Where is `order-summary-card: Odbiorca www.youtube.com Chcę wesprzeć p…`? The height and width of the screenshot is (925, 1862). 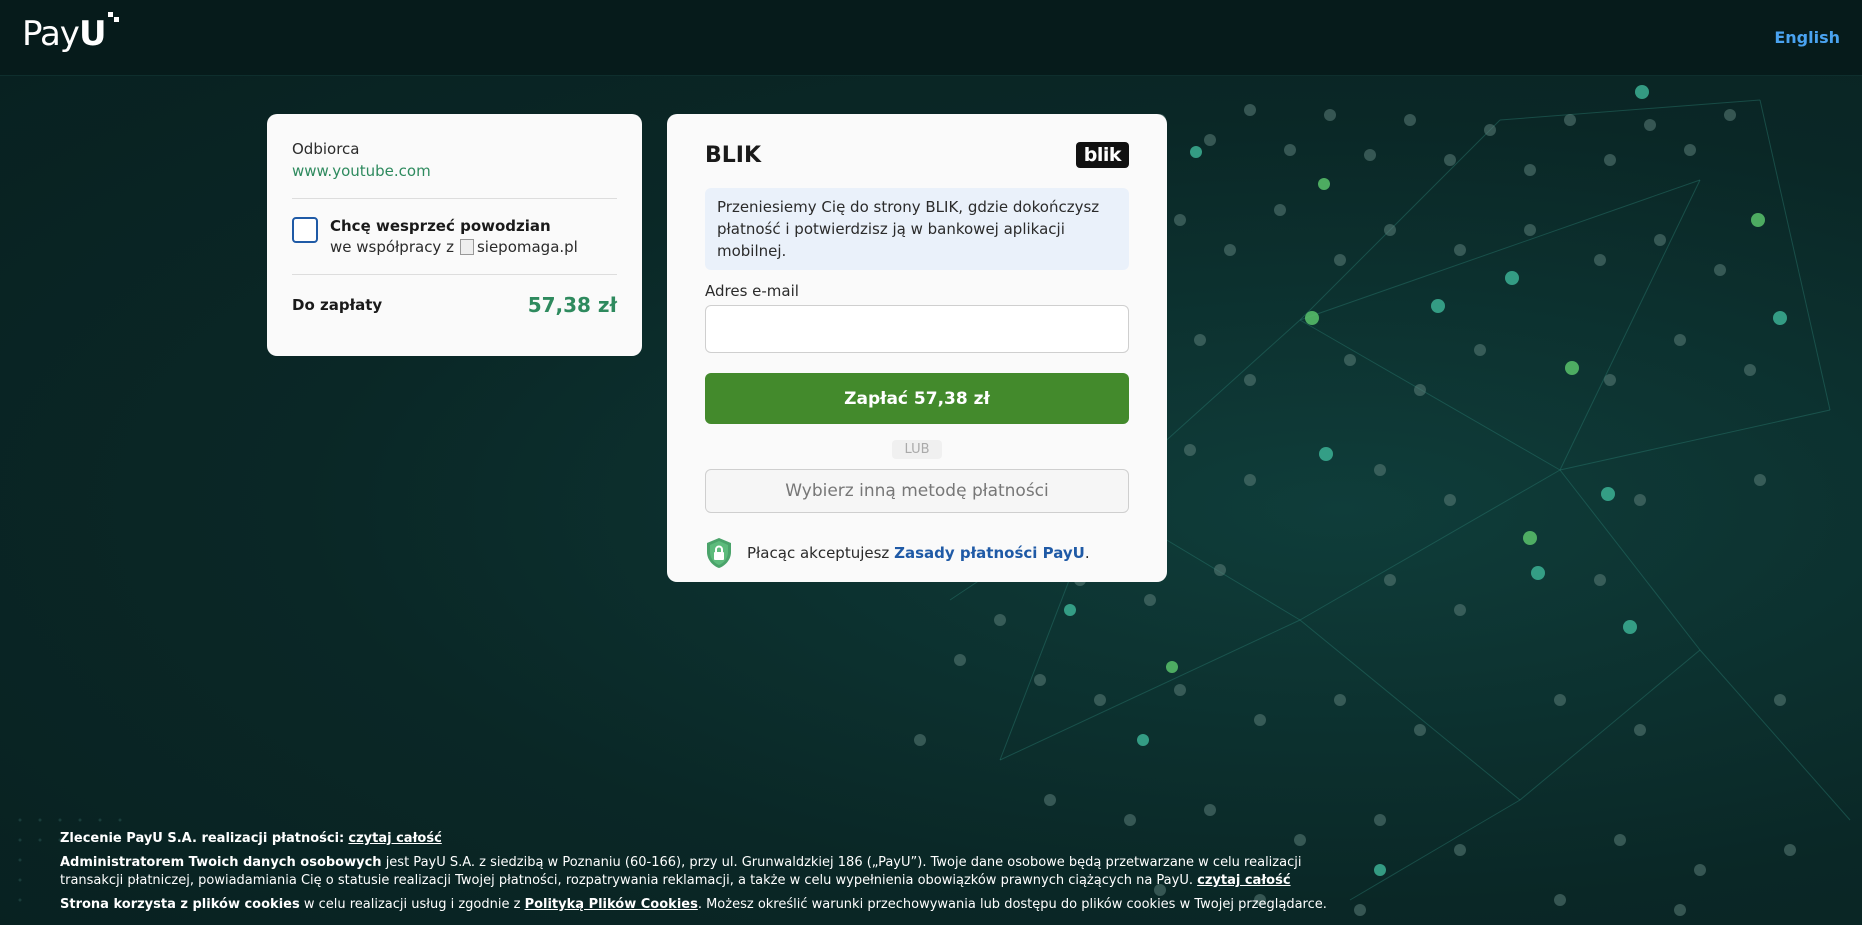 order-summary-card: Odbiorca www.youtube.com Chcę wesprzeć p… is located at coordinates (454, 235).